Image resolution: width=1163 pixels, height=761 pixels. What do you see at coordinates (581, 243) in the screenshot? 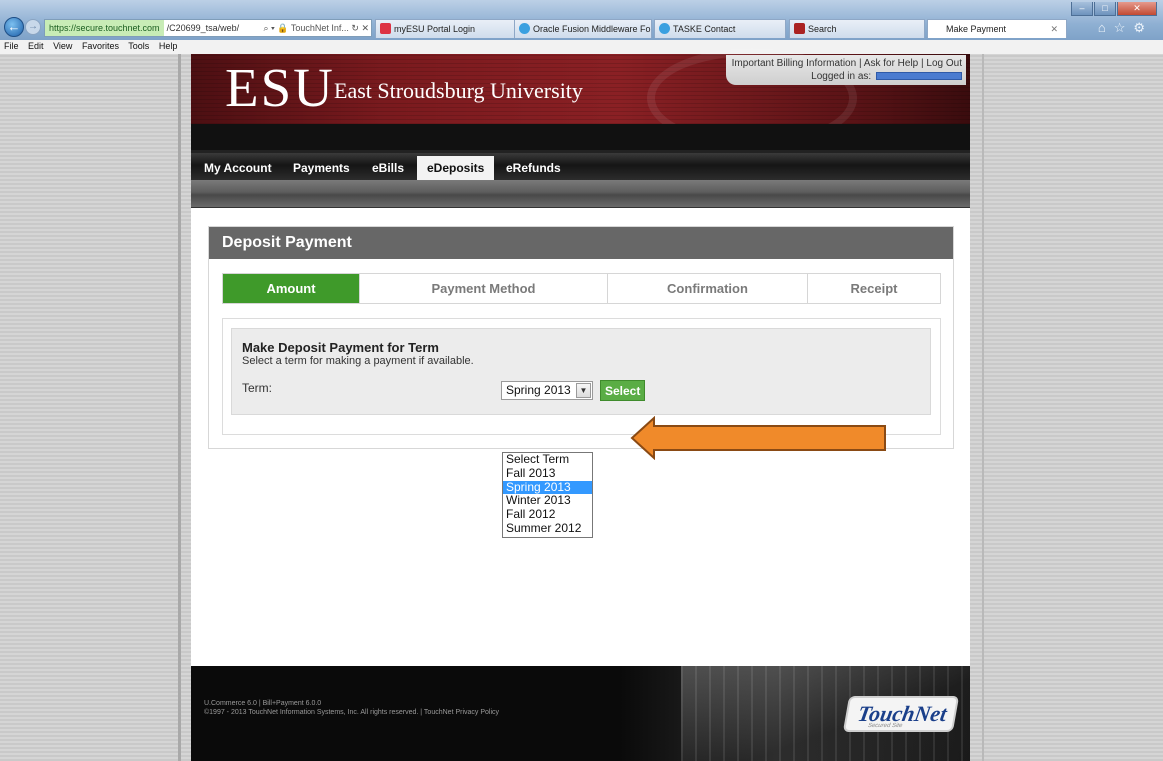
I see `panel-title: Deposit Payment` at bounding box center [581, 243].